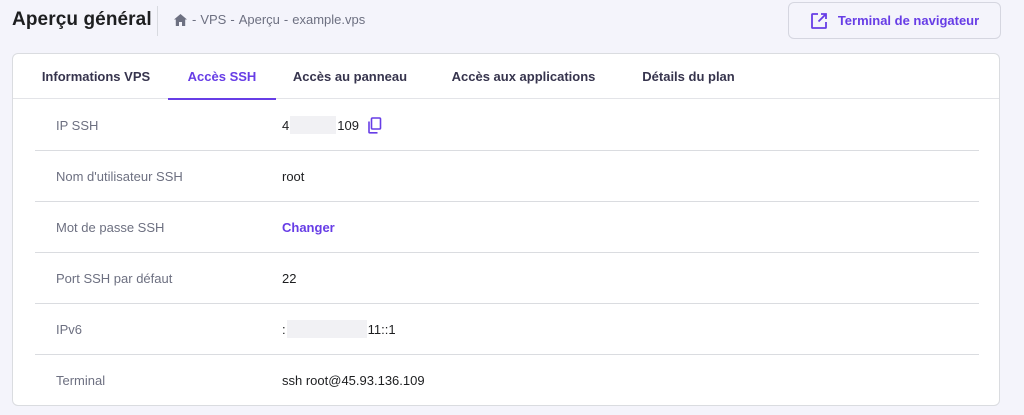 This screenshot has height=415, width=1024. What do you see at coordinates (507, 278) in the screenshot?
I see `ssh-port-row: Port SSH par défaut 22` at bounding box center [507, 278].